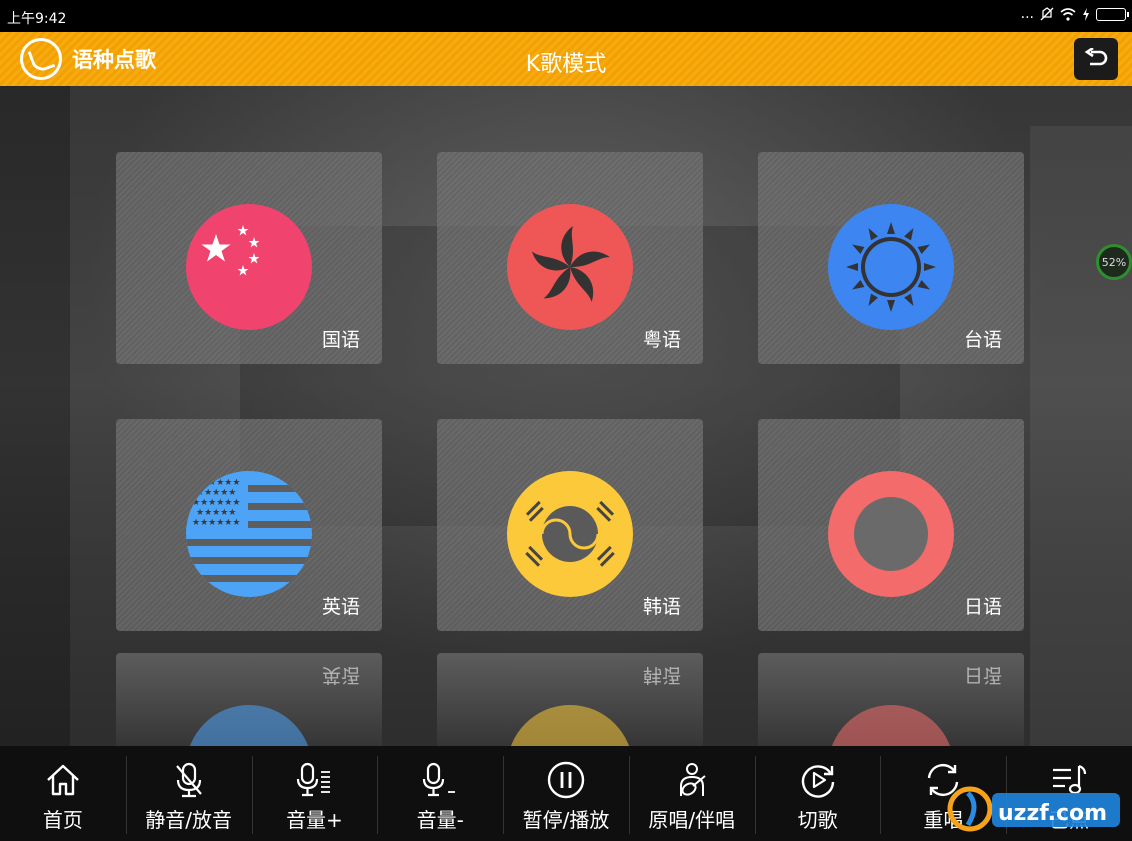  I want to click on battery-icon, so click(1112, 14).